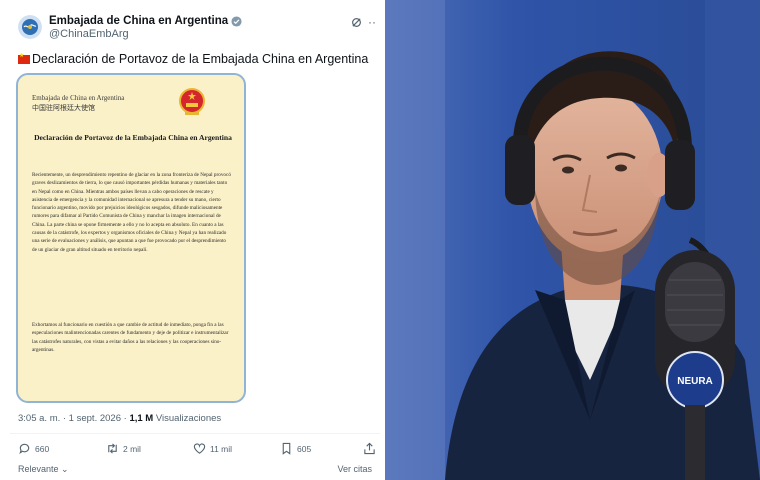  What do you see at coordinates (72, 418) in the screenshot?
I see `timestamp: 3:05 a. m. · 1 sept. 2026 ·` at bounding box center [72, 418].